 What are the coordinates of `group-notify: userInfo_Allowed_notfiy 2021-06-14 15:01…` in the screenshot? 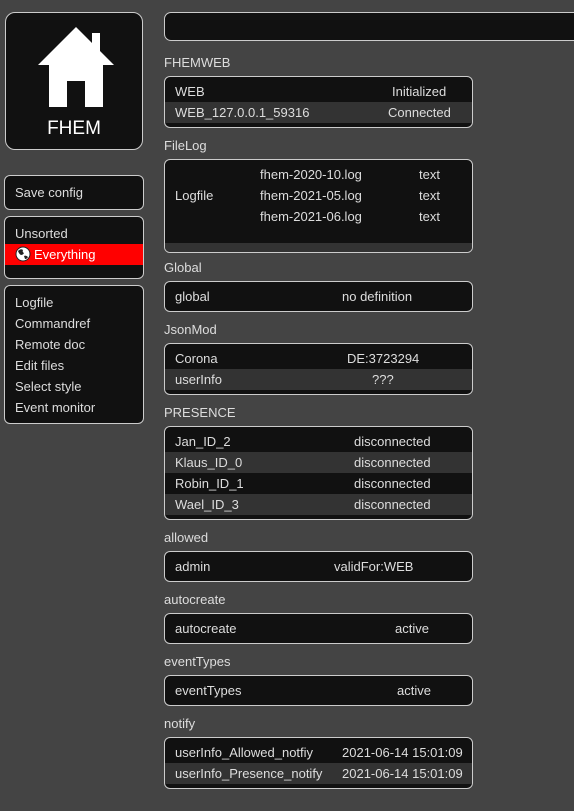 It's located at (318, 763).